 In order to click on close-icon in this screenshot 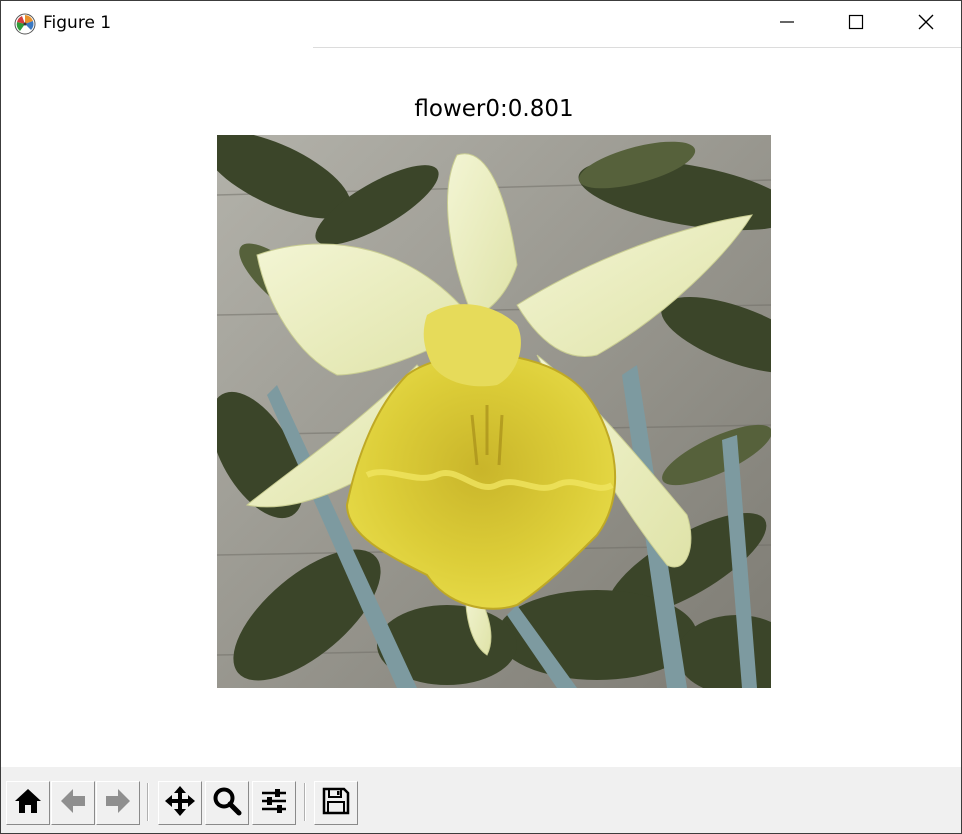, I will do `click(926, 24)`.